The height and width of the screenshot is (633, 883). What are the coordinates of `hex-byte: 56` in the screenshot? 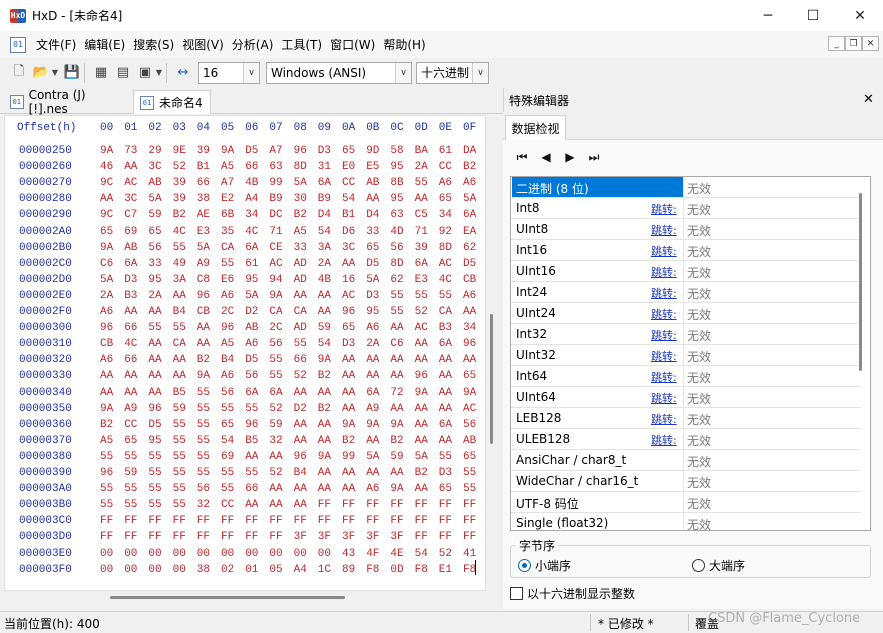 It's located at (203, 489).